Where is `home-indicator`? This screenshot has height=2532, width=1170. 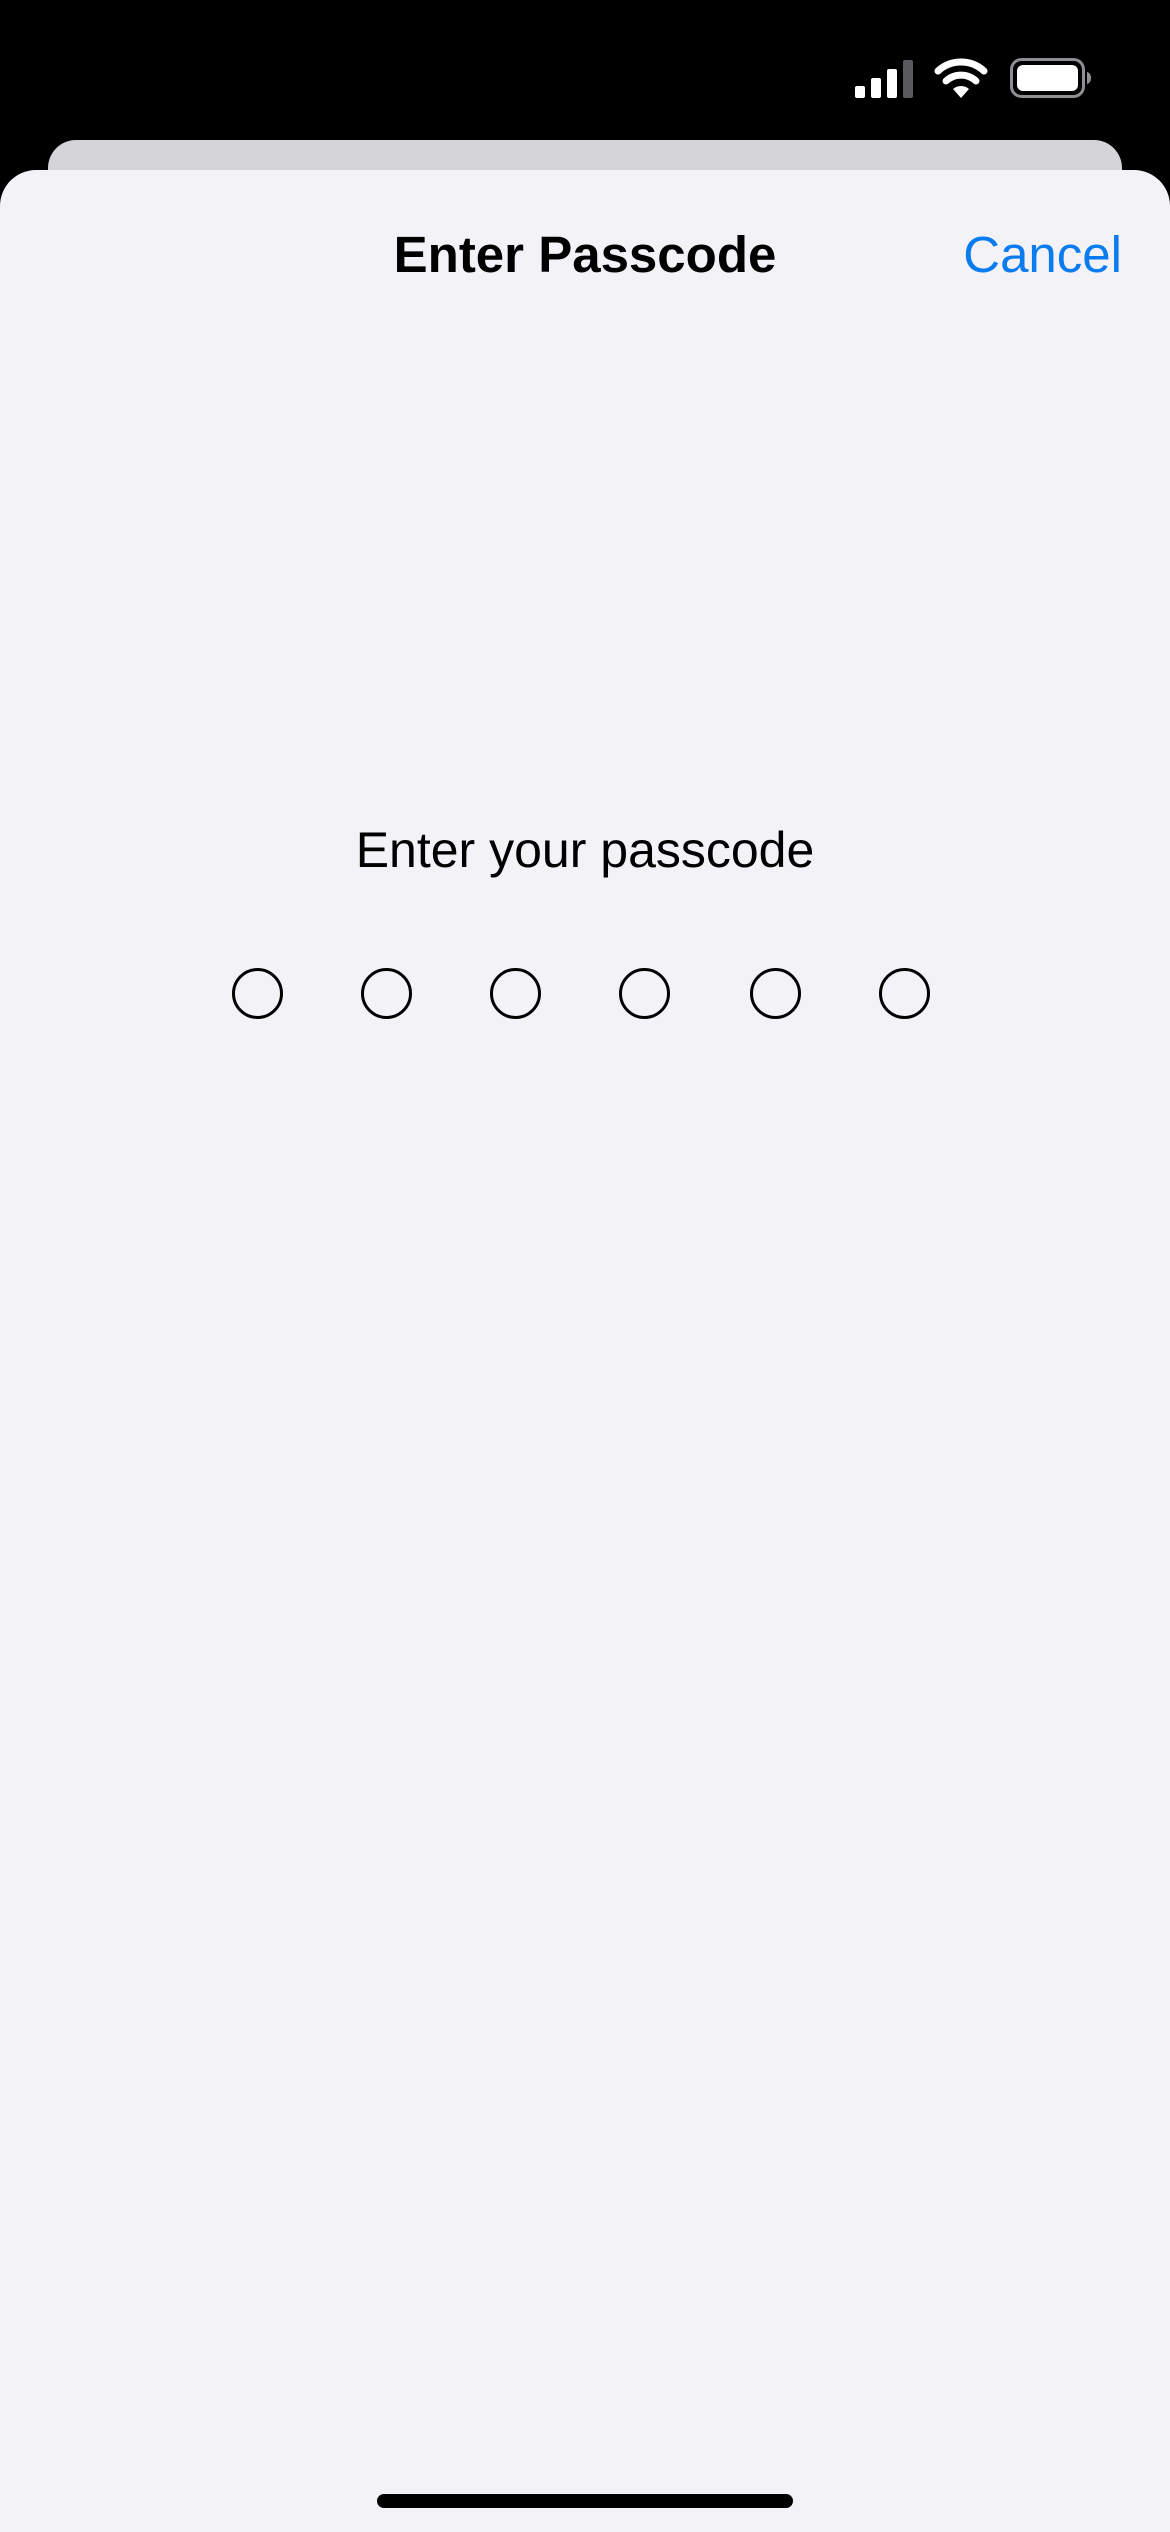
home-indicator is located at coordinates (585, 2501).